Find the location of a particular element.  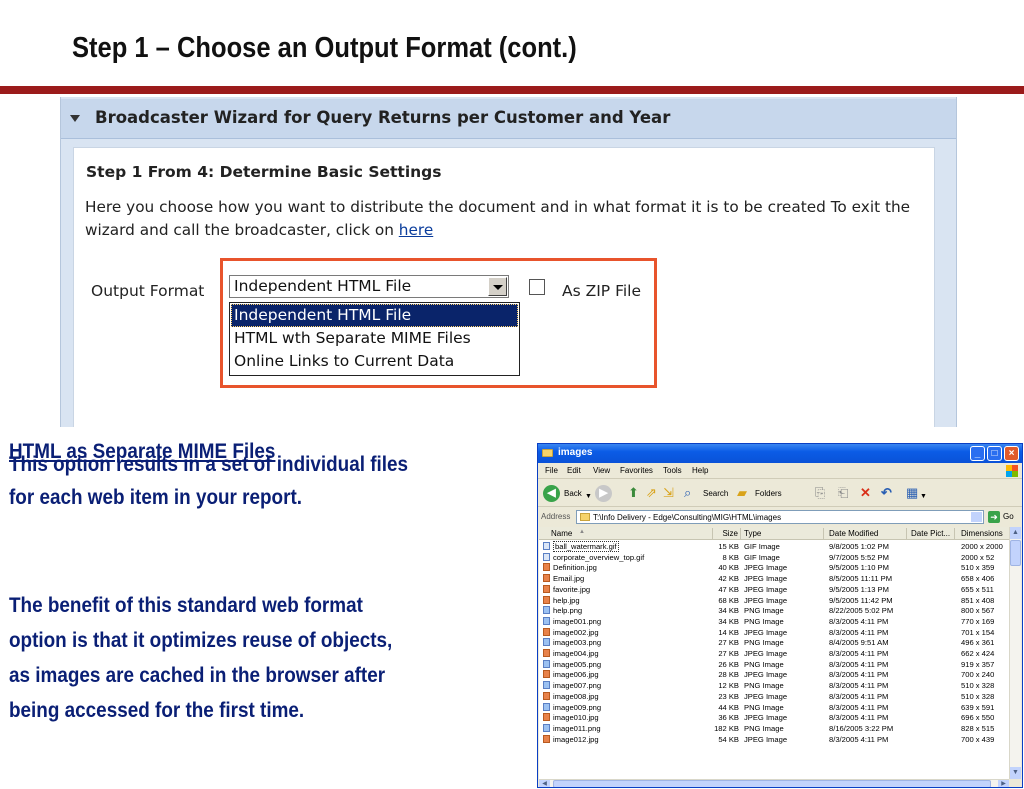

file-dims: 919 x 357 is located at coordinates (978, 664).